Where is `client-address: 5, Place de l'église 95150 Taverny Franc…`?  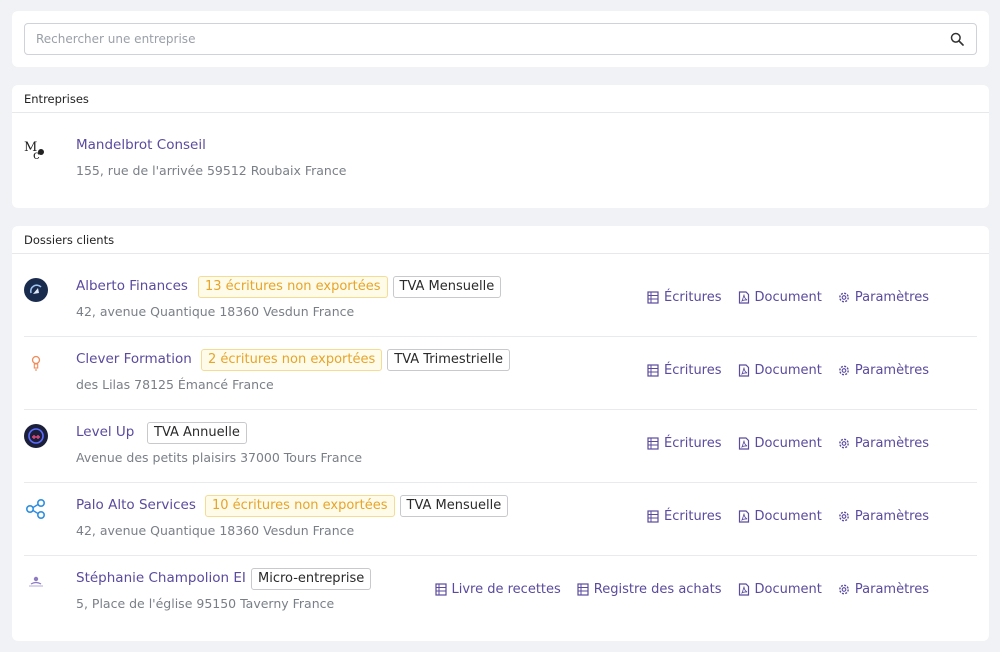
client-address: 5, Place de l'église 95150 Taverny Franc… is located at coordinates (205, 603).